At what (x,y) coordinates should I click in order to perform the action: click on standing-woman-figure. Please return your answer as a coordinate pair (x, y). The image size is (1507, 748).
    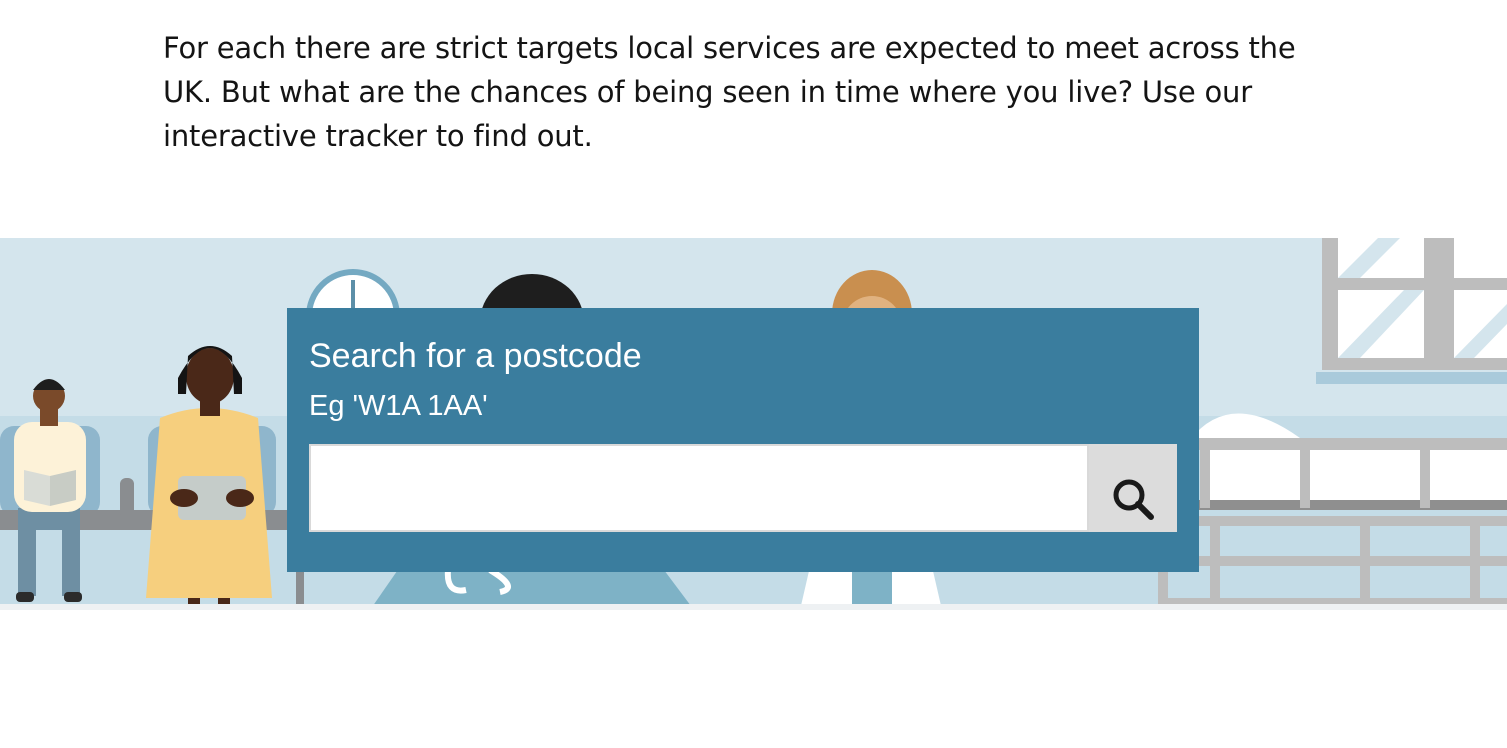
    Looking at the image, I should click on (209, 478).